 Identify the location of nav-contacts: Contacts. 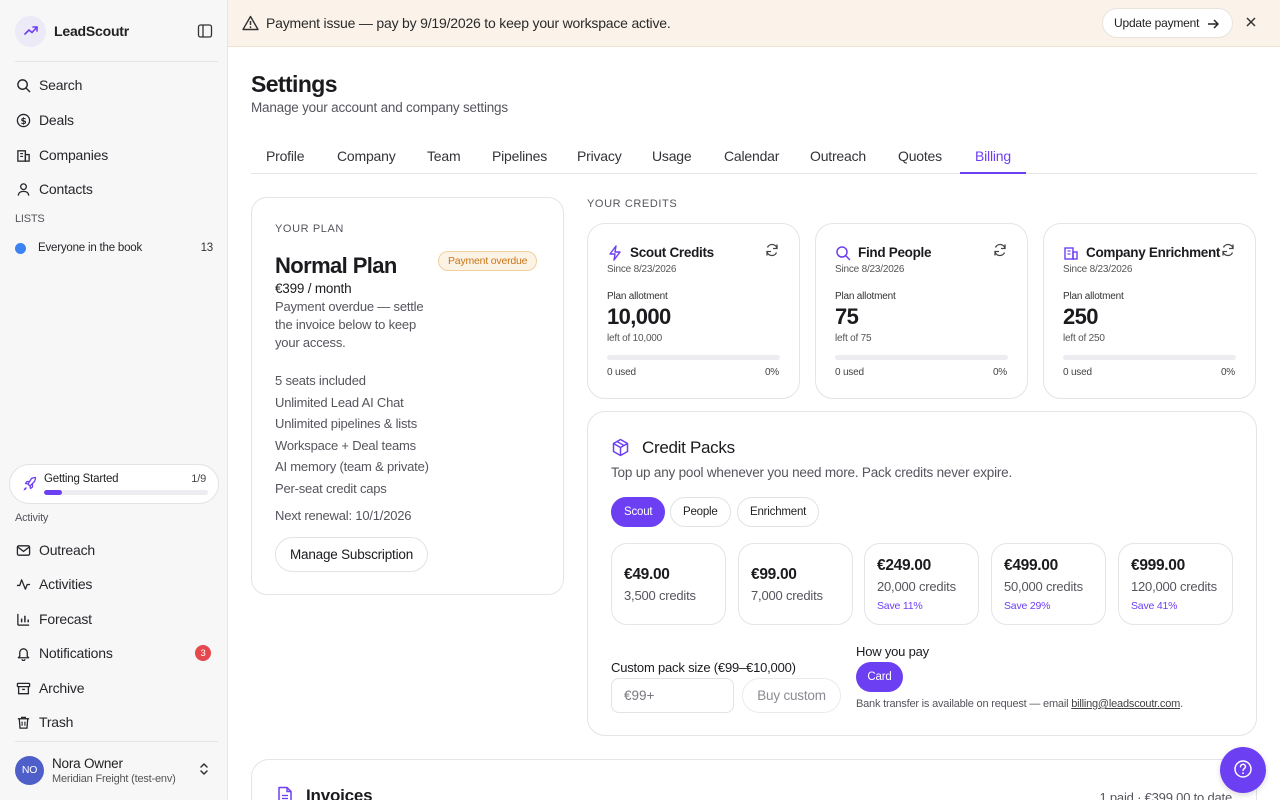
(116, 189).